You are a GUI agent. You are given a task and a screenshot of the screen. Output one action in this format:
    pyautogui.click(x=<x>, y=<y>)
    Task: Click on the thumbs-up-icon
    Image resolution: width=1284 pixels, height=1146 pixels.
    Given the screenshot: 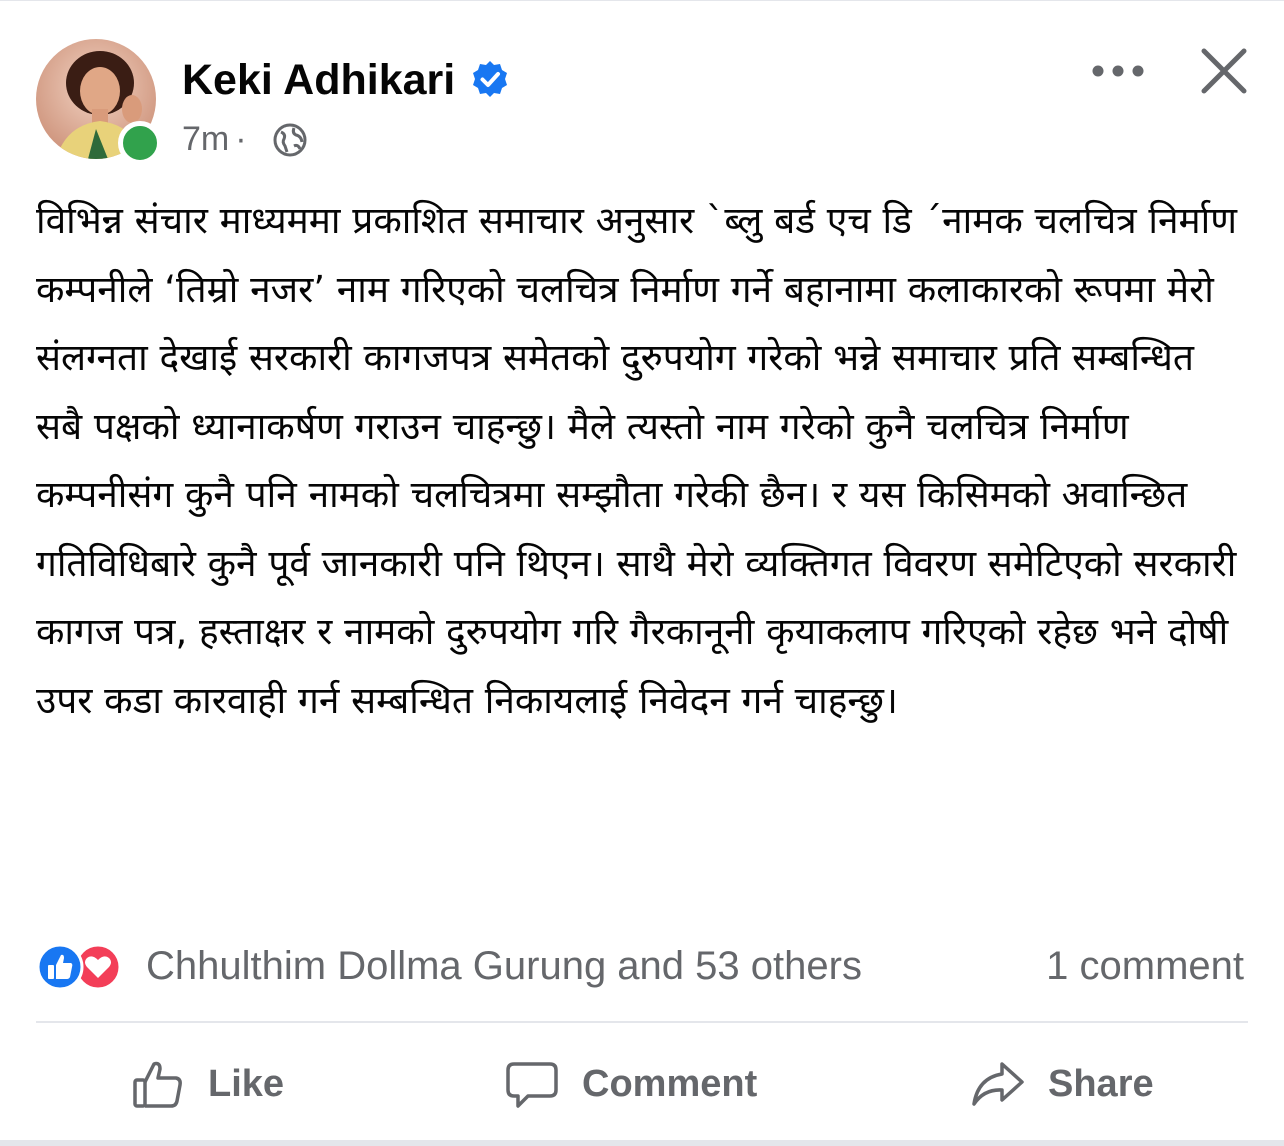 What is the action you would take?
    pyautogui.click(x=157, y=1084)
    